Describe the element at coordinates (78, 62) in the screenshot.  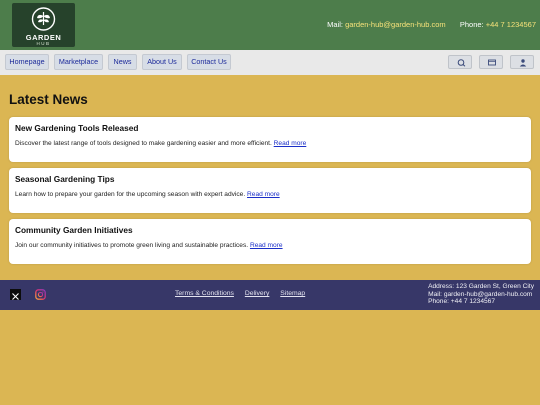
I see `nav-marketplace: Marketplace` at that location.